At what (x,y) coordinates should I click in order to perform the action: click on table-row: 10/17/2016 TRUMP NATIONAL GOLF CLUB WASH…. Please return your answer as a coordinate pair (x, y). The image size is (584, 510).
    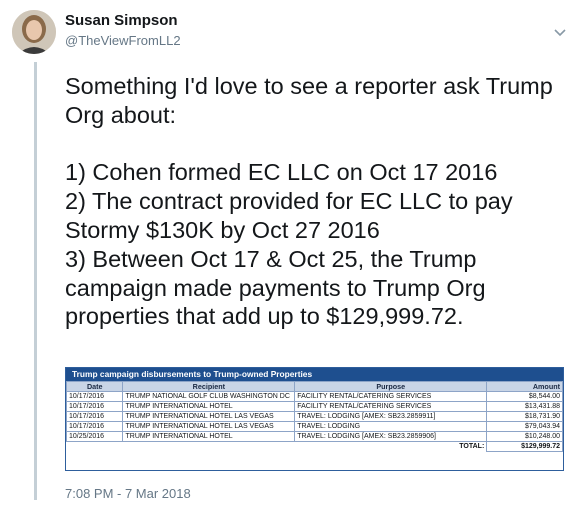
    Looking at the image, I should click on (314, 396).